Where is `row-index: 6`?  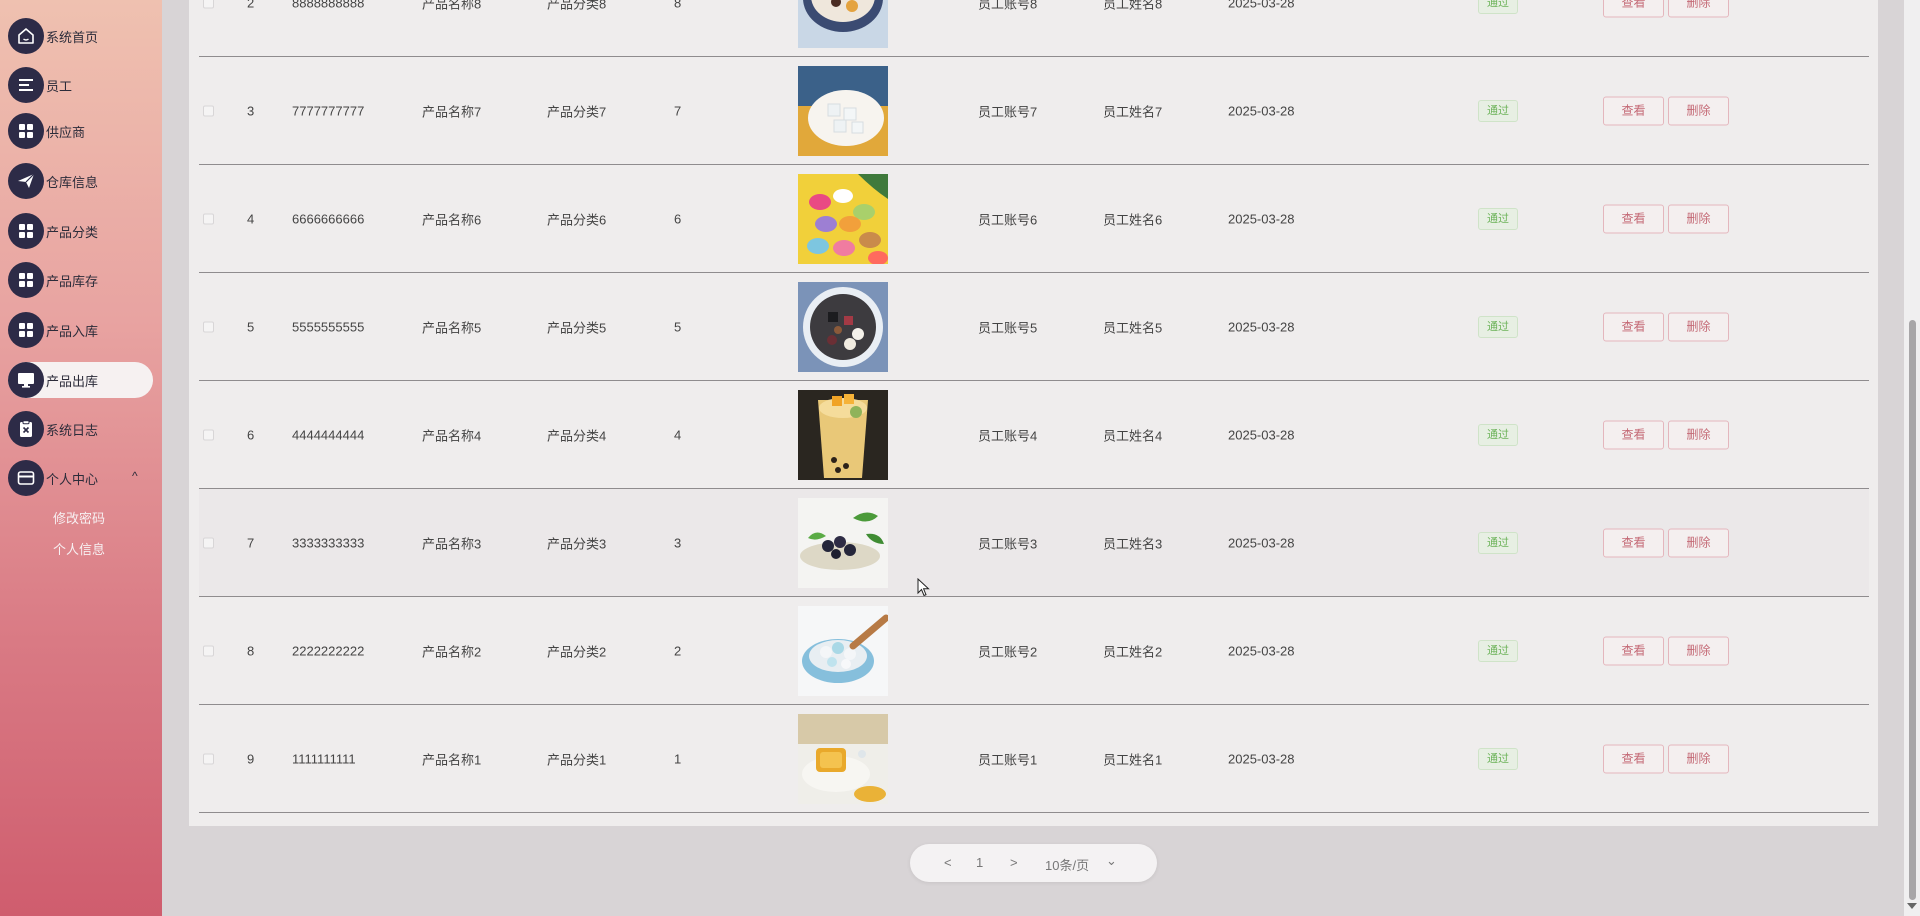 row-index: 6 is located at coordinates (251, 434).